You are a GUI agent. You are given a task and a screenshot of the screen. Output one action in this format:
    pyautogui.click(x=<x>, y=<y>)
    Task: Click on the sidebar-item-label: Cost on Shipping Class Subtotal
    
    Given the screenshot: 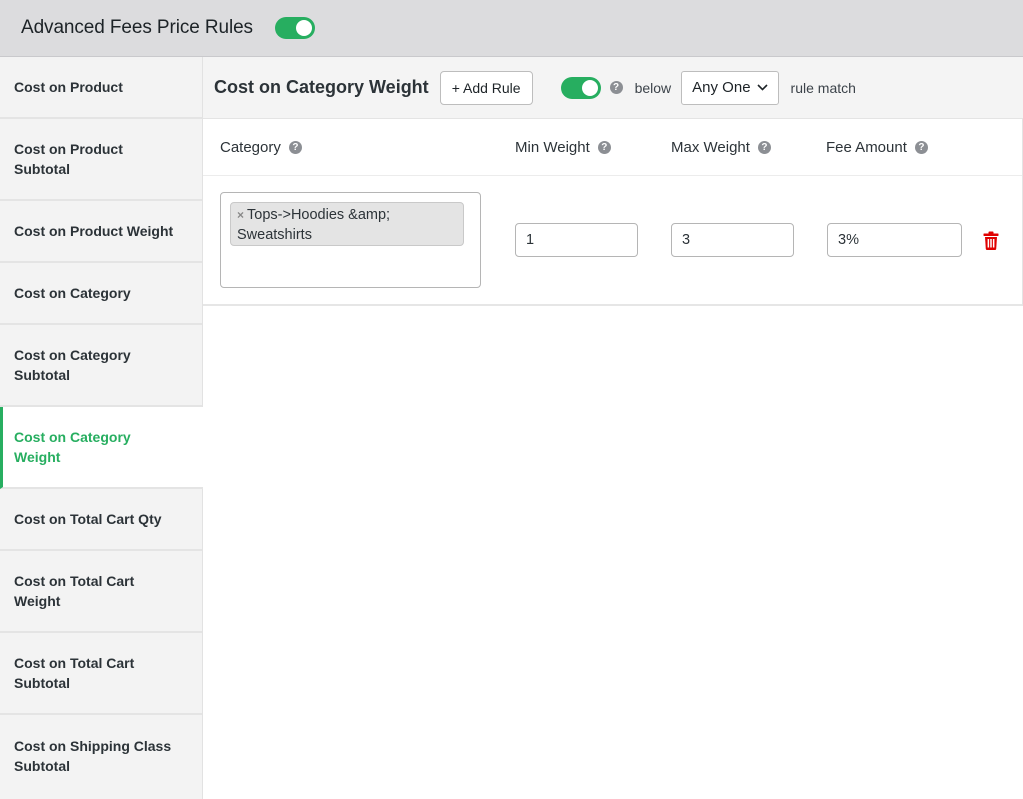 What is the action you would take?
    pyautogui.click(x=93, y=756)
    